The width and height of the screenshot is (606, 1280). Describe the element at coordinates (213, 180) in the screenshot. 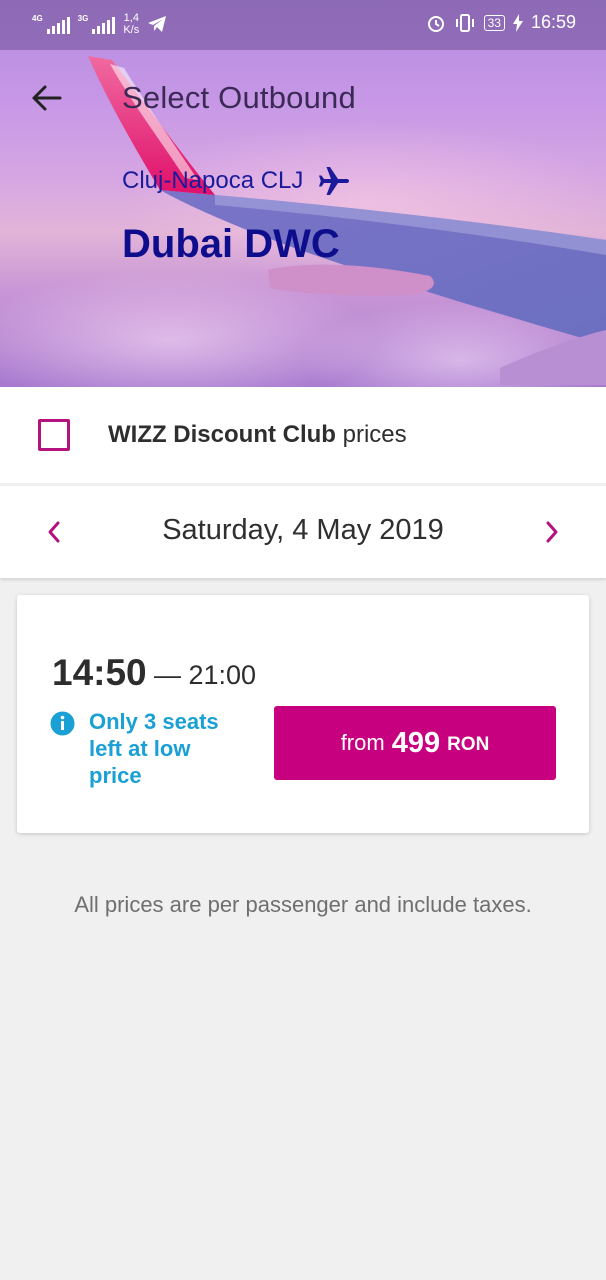

I see `origin-airport: Cluj-Napoca CLJ` at that location.